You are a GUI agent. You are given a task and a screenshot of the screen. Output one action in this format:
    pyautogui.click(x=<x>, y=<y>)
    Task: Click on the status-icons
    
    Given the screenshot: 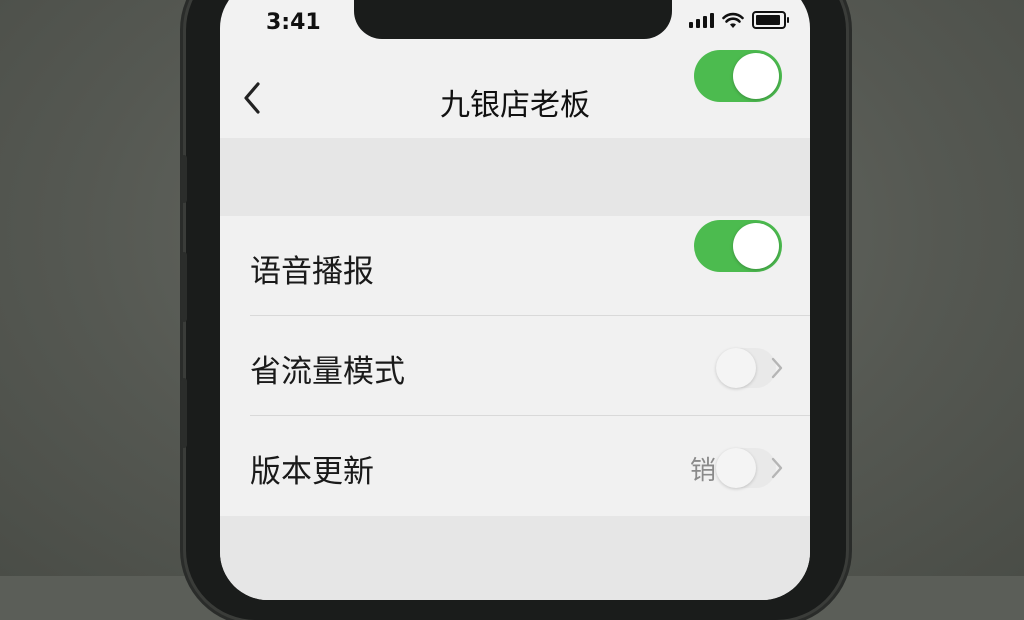 What is the action you would take?
    pyautogui.click(x=739, y=20)
    